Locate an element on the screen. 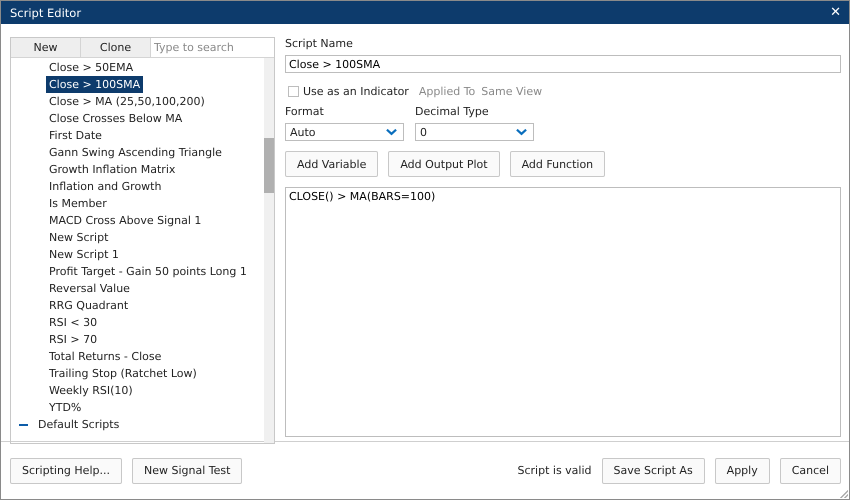 The image size is (850, 500). checkbox-label: Use as an Indicator is located at coordinates (356, 91).